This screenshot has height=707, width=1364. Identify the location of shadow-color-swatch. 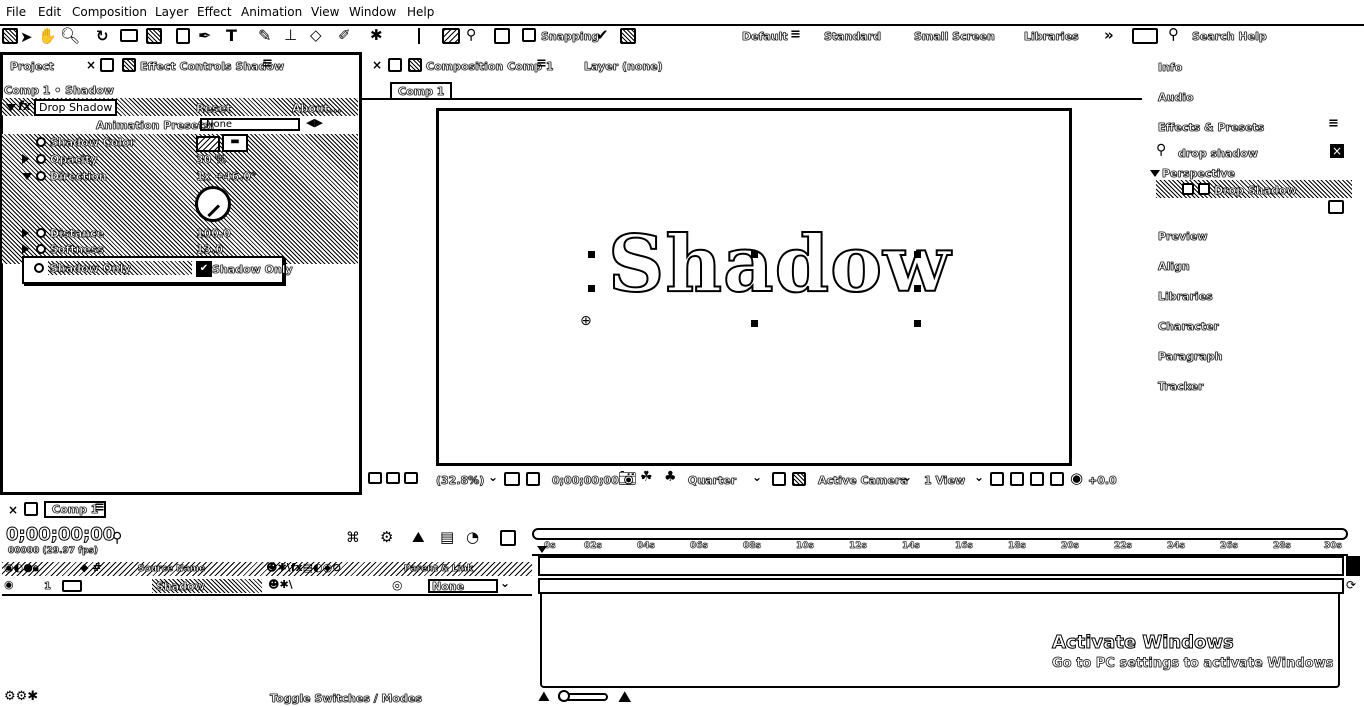
(208, 144).